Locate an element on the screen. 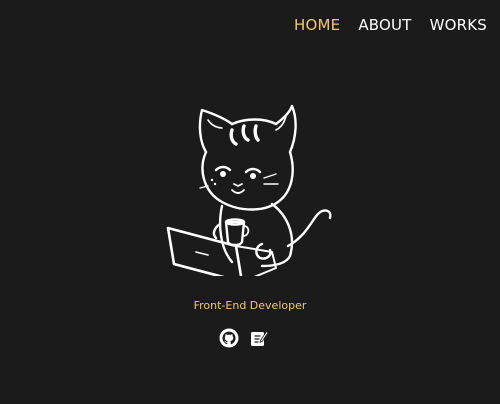  nav-home-link: HOME is located at coordinates (317, 25).